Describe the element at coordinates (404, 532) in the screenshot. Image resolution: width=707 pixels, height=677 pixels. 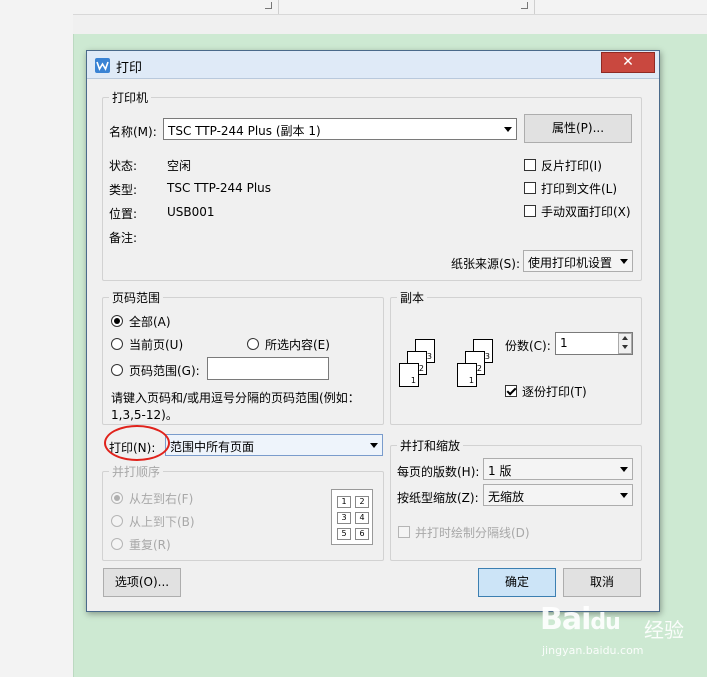
I see `draw-borders-checkbox` at that location.